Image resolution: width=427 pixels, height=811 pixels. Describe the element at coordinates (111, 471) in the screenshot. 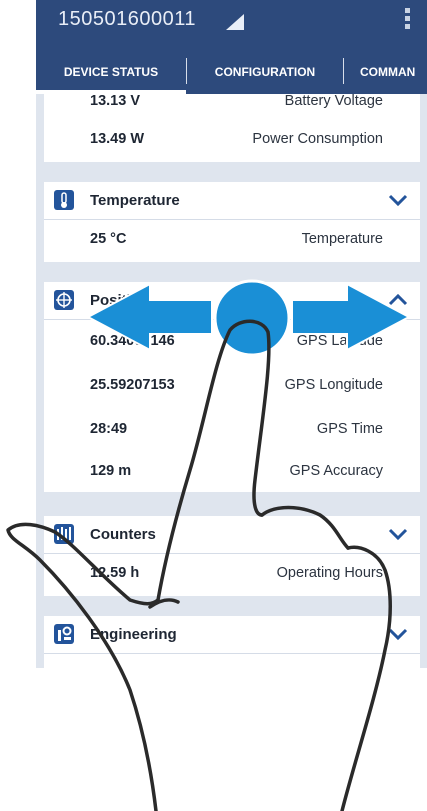

I see `gps-accuracy-value: 129 m` at that location.